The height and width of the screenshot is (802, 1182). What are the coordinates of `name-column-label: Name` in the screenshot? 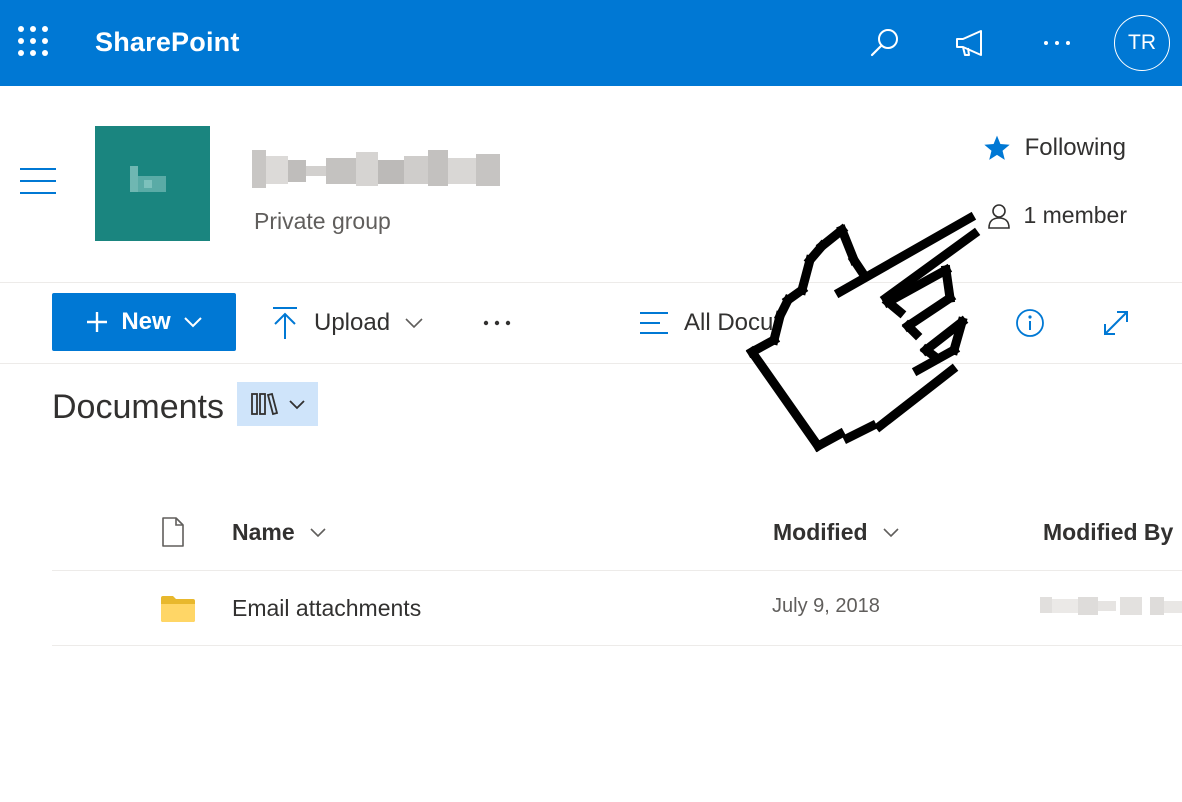 It's located at (263, 531).